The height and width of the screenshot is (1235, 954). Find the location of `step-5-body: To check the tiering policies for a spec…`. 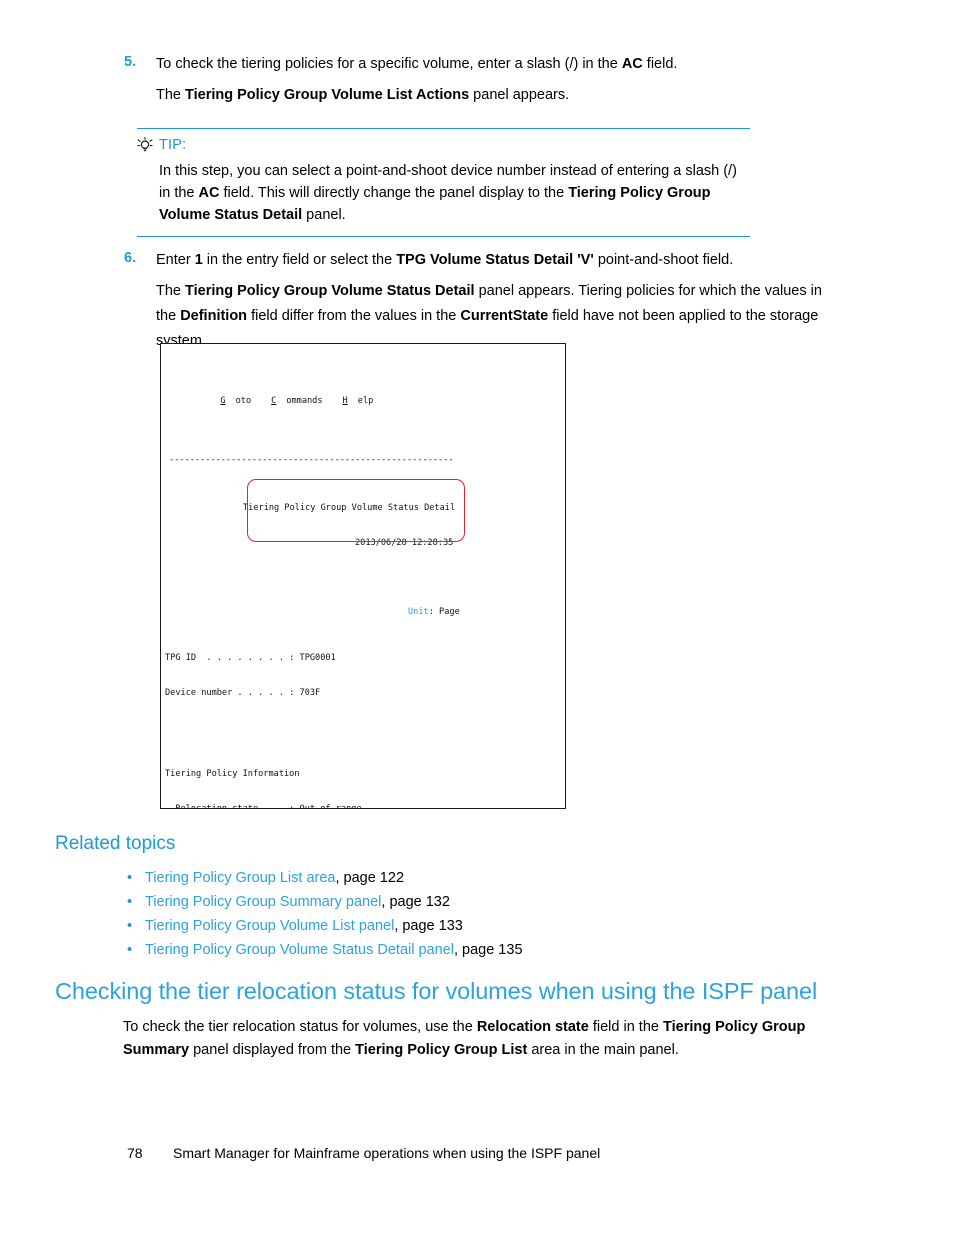

step-5-body: To check the tiering policies for a spec… is located at coordinates (417, 79).